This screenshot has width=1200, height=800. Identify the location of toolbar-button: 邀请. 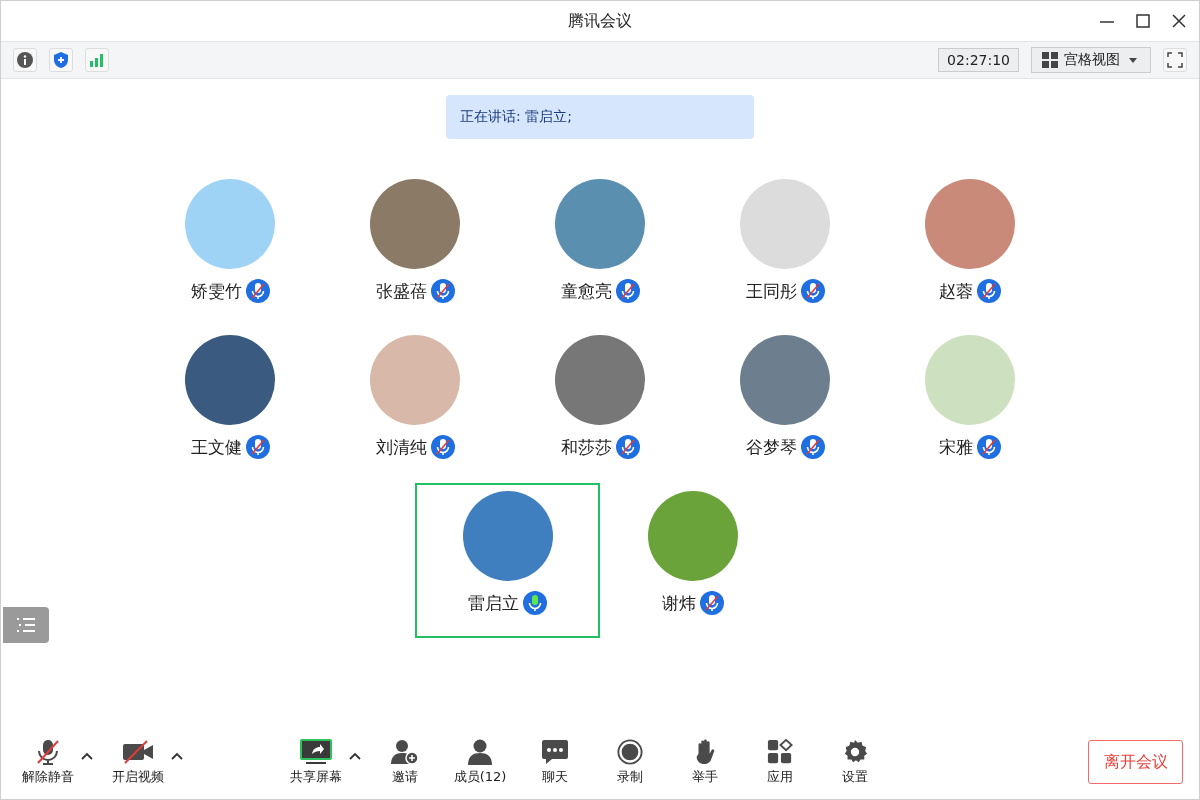
(405, 762).